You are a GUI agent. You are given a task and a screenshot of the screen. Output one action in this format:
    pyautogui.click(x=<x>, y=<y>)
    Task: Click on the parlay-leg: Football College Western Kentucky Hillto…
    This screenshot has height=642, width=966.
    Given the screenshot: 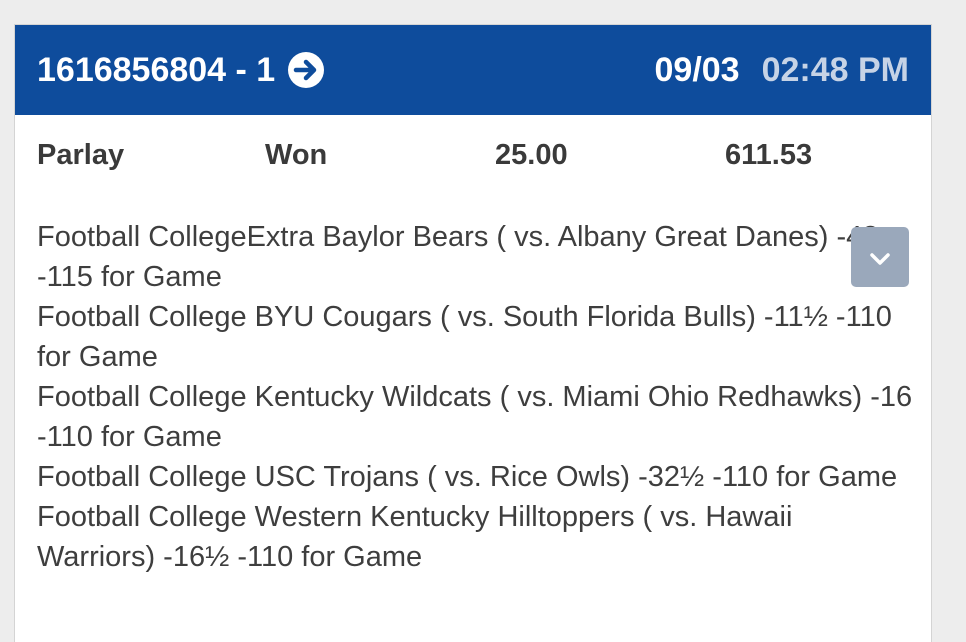 What is the action you would take?
    pyautogui.click(x=415, y=537)
    